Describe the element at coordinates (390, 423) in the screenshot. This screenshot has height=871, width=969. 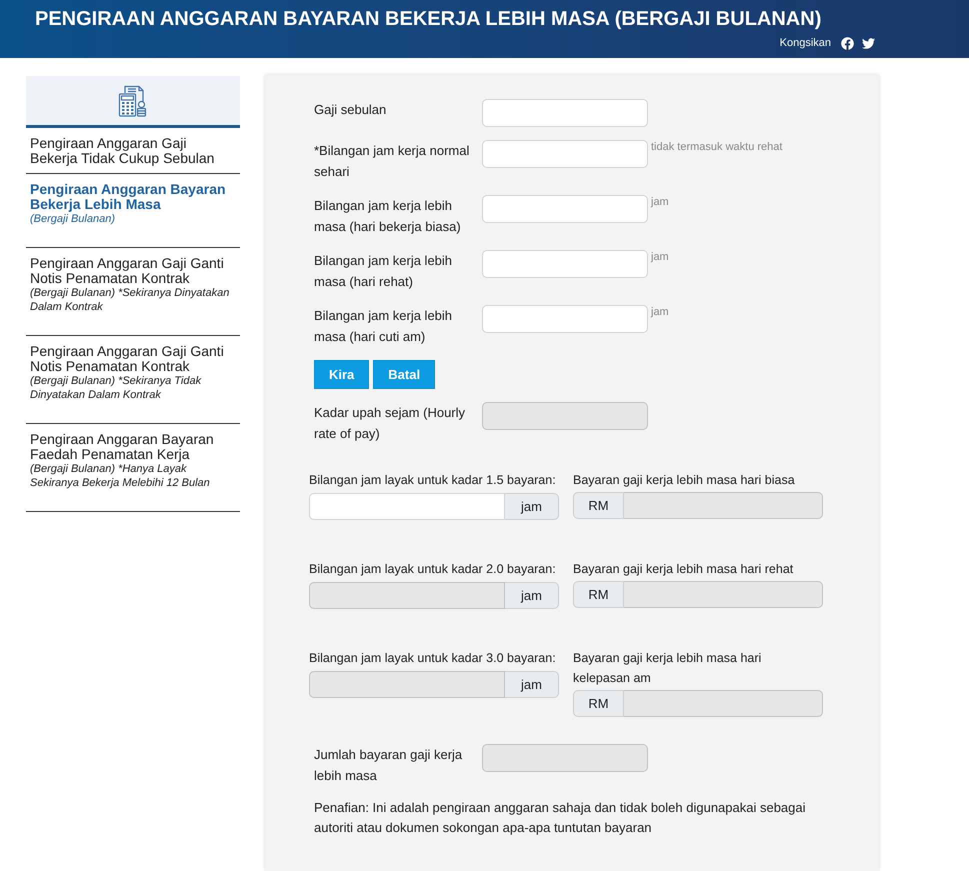
I see `field-label: Kadar upah sejam (Hourly rate of pay)` at that location.